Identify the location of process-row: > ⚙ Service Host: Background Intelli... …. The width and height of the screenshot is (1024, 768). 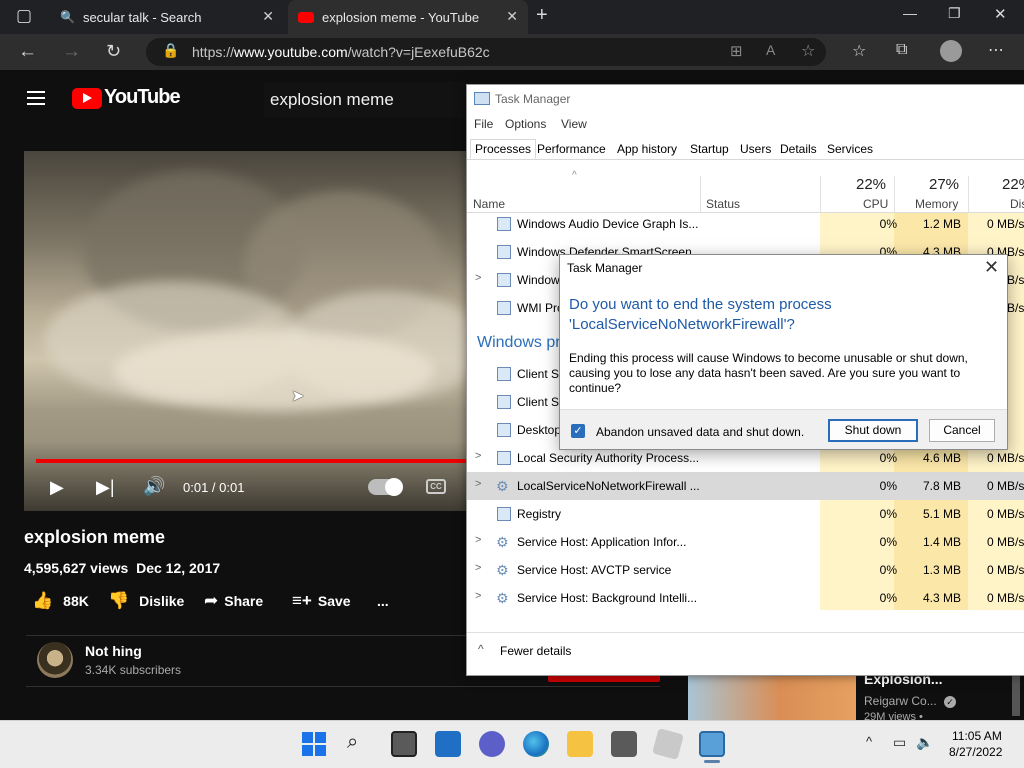
(745, 598).